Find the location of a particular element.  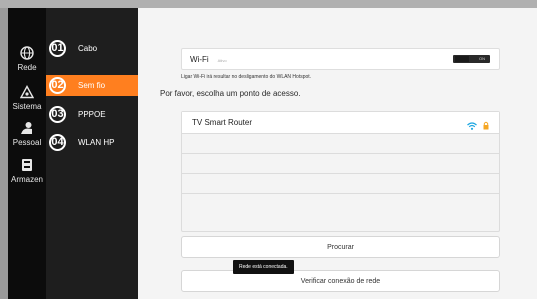

top-bar is located at coordinates (268, 4).